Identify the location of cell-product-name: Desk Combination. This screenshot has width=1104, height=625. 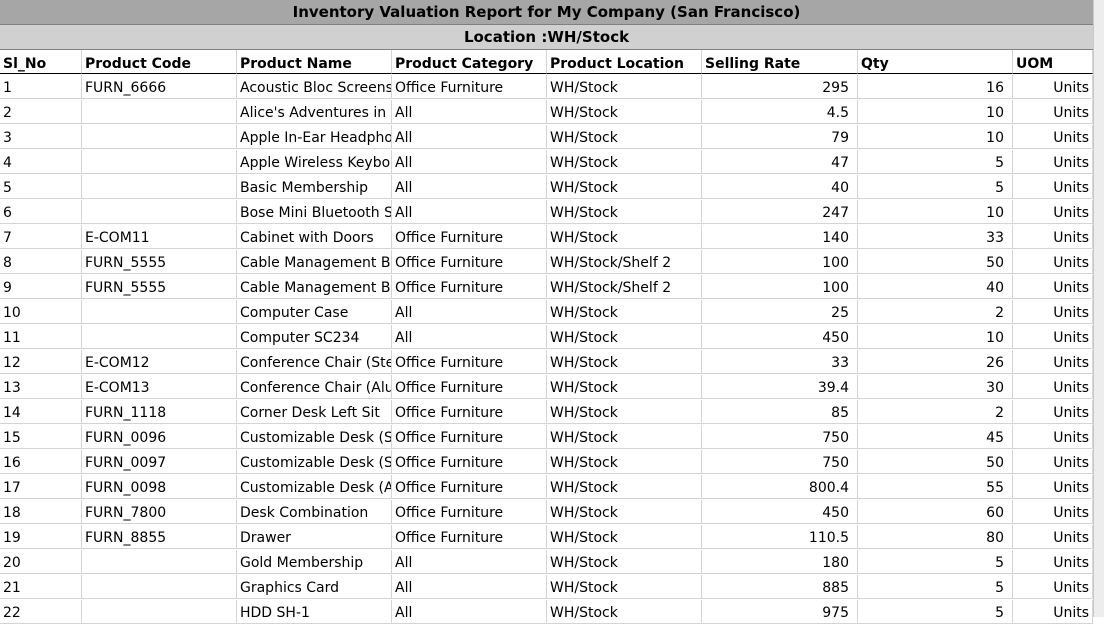
(314, 512).